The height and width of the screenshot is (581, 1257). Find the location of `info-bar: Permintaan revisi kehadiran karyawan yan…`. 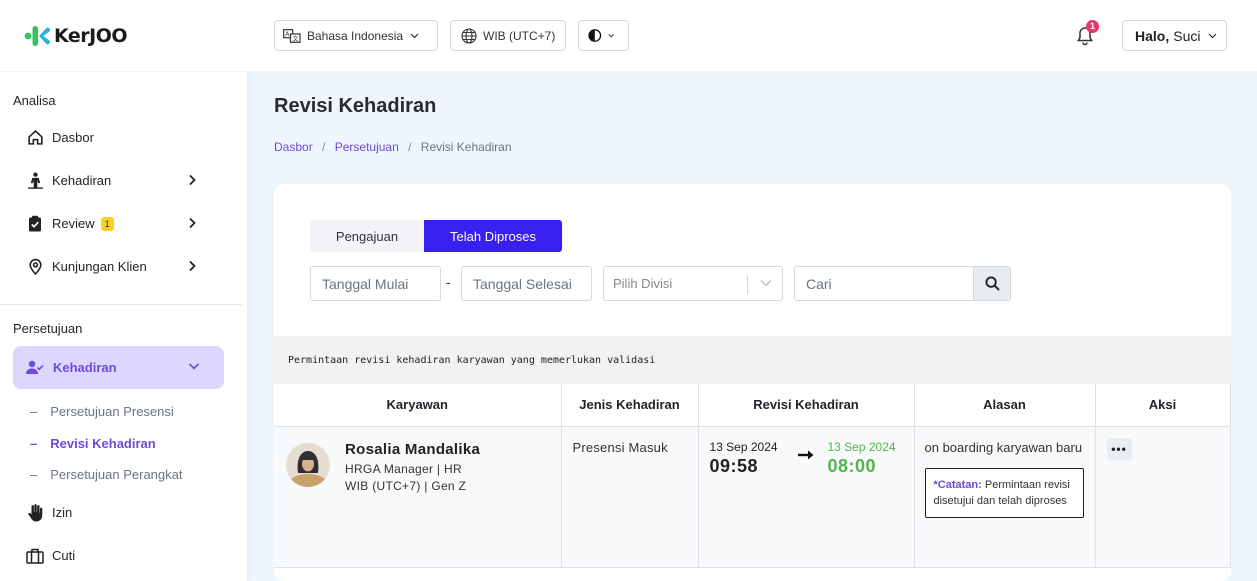

info-bar: Permintaan revisi kehadiran karyawan yan… is located at coordinates (752, 360).